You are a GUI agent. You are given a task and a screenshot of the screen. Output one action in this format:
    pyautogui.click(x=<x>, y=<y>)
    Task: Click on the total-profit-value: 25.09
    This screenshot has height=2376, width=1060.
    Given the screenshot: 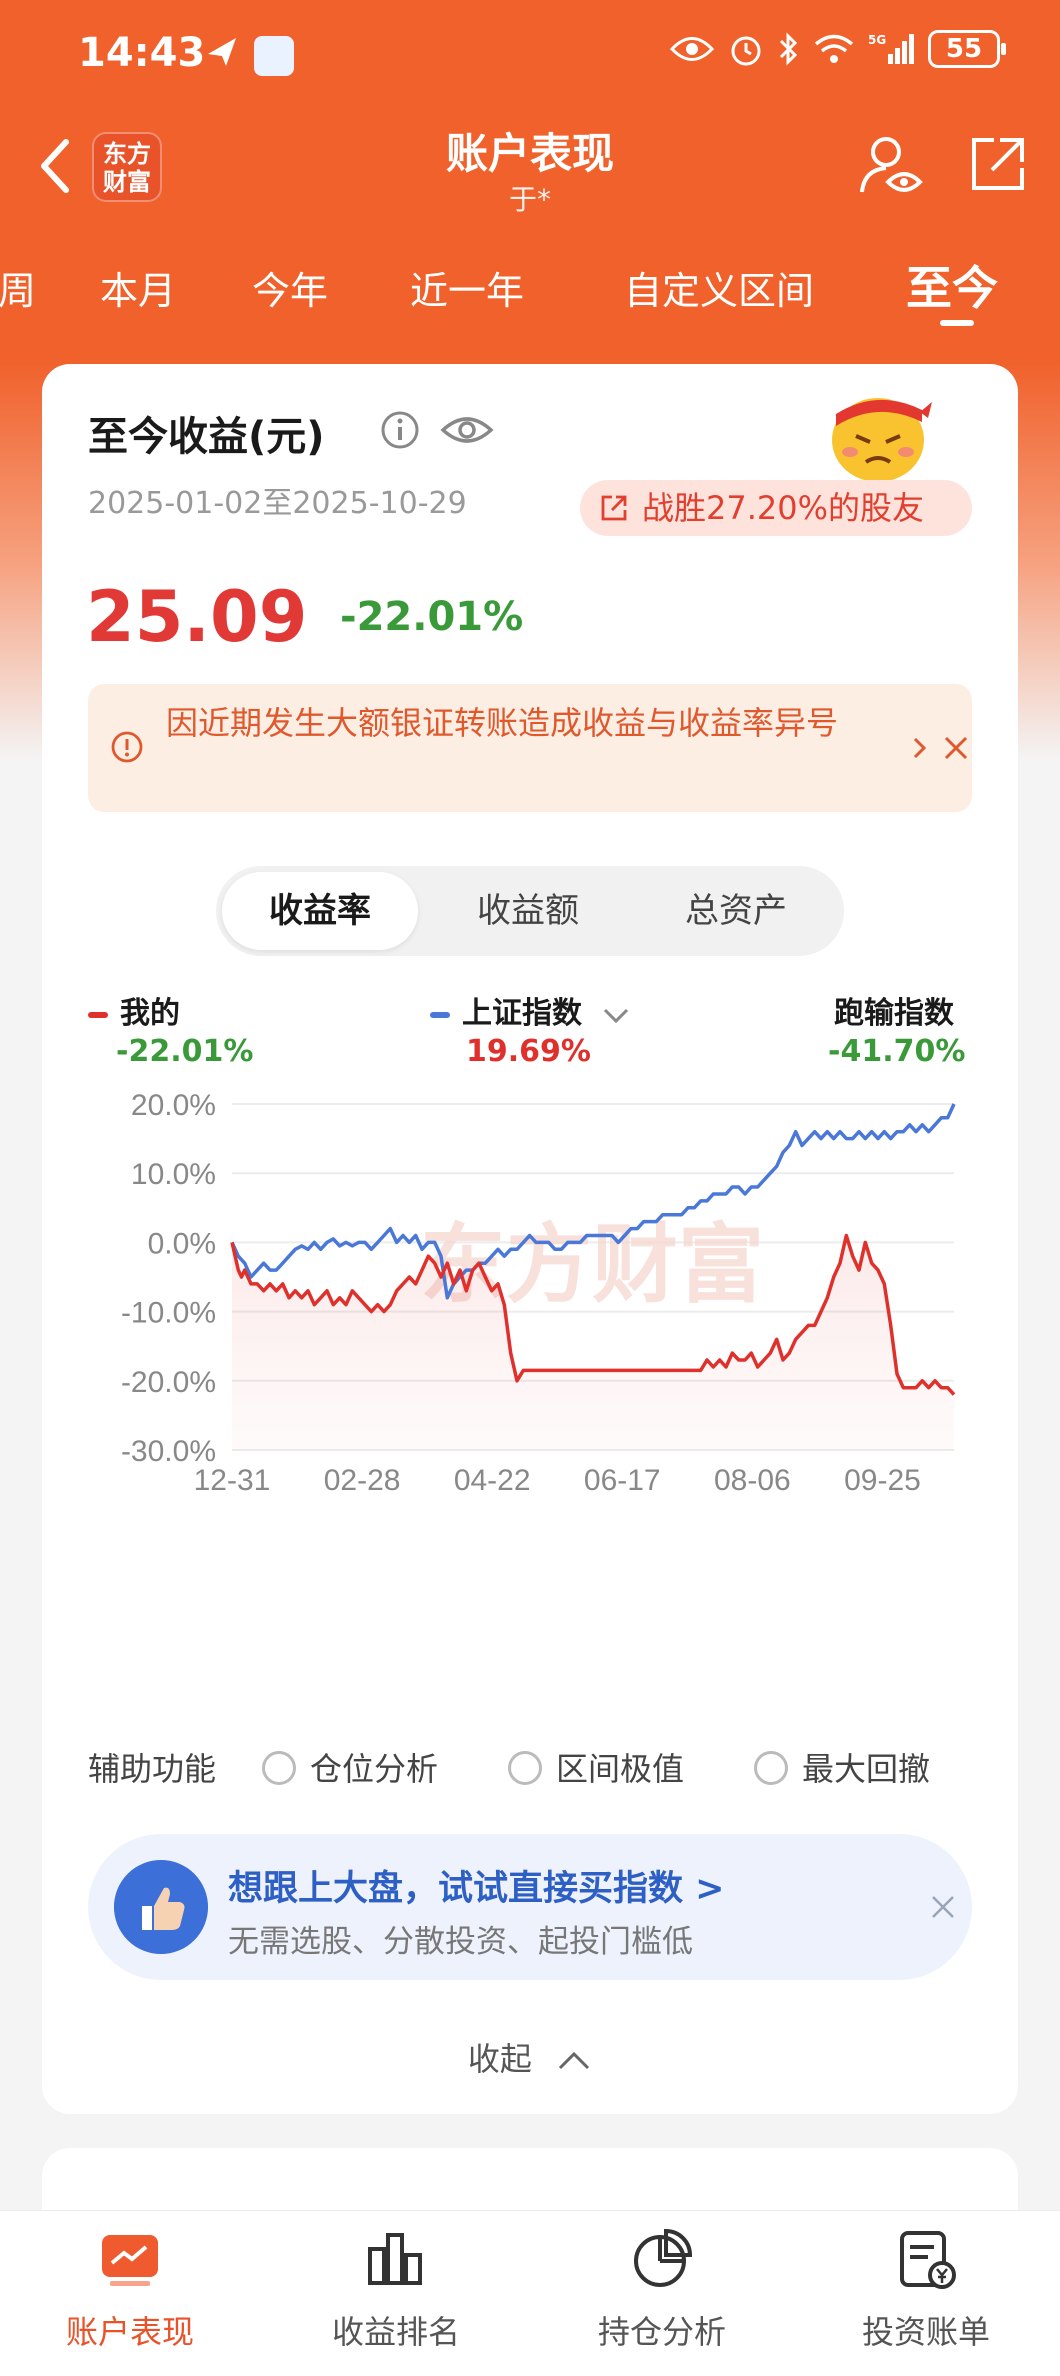 What is the action you would take?
    pyautogui.click(x=197, y=617)
    